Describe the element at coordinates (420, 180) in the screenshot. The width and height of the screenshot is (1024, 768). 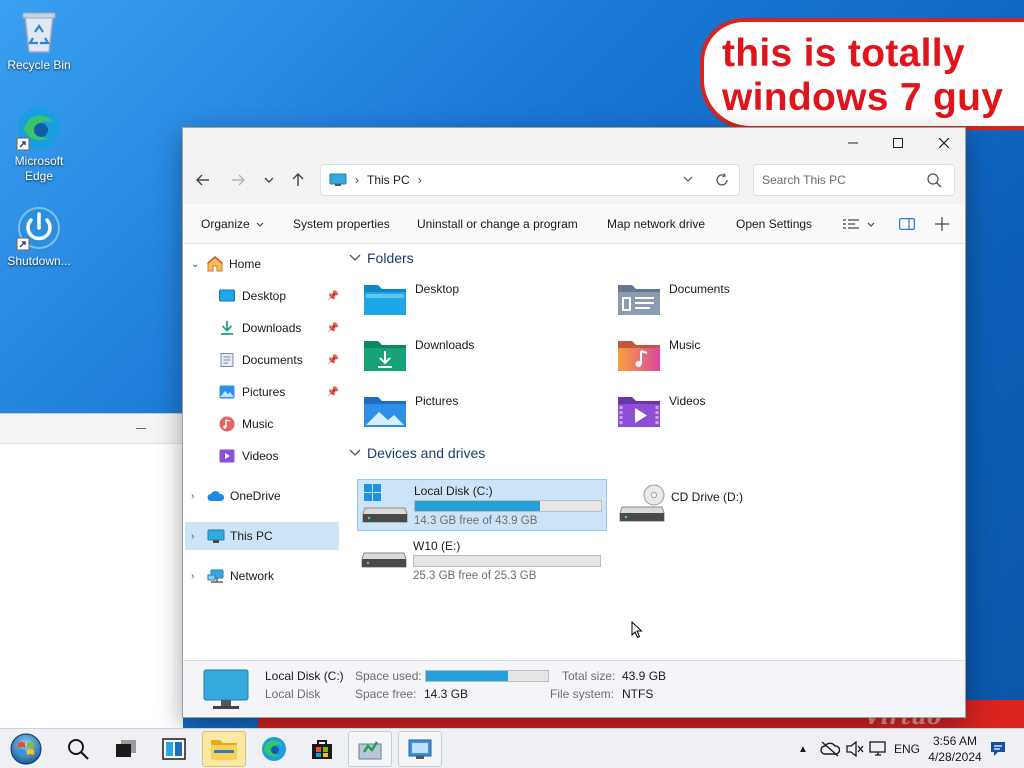
I see `breadcrumb-chevron-icon: ›` at that location.